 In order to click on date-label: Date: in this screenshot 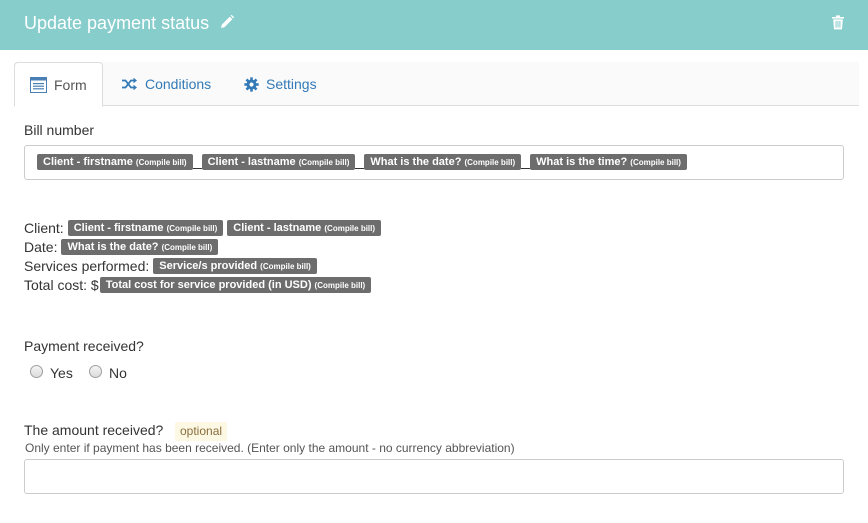, I will do `click(41, 246)`.